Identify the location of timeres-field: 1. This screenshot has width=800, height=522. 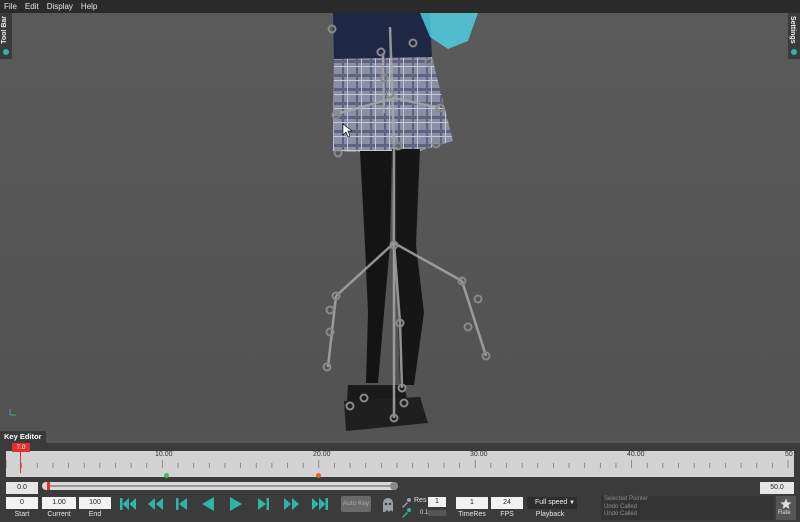
(472, 503).